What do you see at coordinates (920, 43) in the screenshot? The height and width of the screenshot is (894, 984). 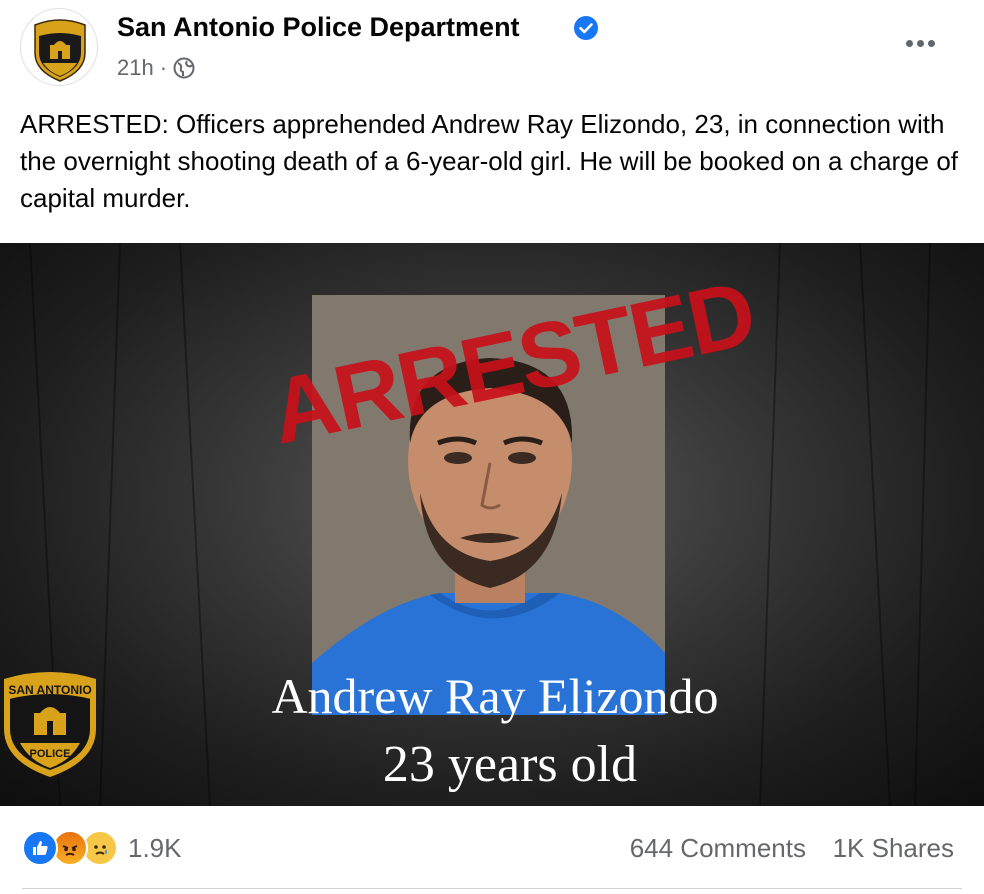 I see `more-options-icon` at bounding box center [920, 43].